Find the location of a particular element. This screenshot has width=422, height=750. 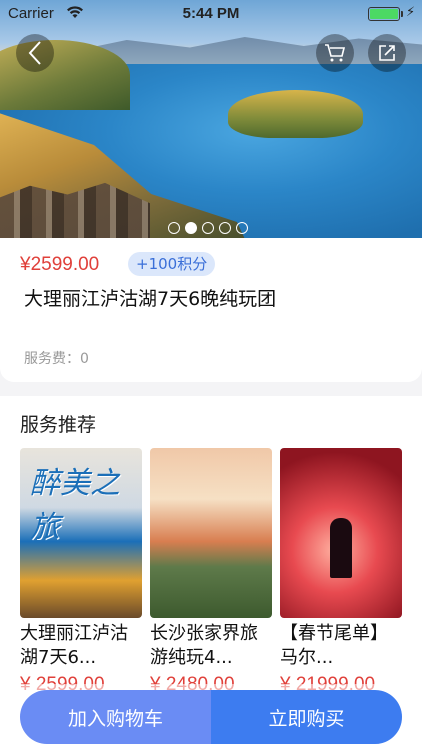

product-price: ¥2599.00 is located at coordinates (60, 264).